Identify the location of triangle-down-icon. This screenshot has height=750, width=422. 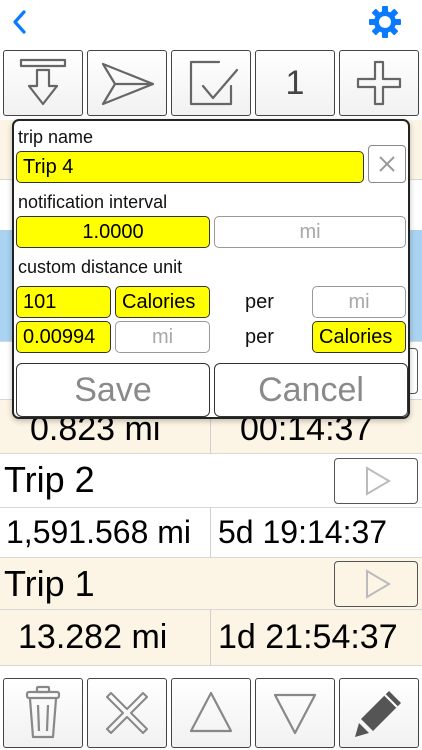
(295, 714).